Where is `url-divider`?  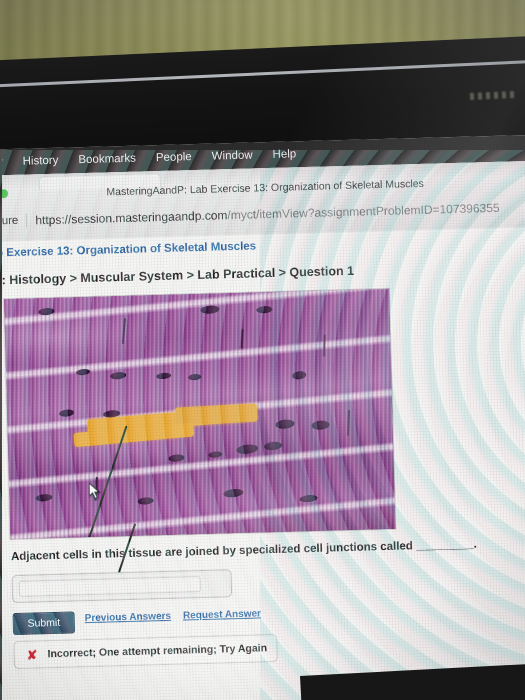 url-divider is located at coordinates (27, 220).